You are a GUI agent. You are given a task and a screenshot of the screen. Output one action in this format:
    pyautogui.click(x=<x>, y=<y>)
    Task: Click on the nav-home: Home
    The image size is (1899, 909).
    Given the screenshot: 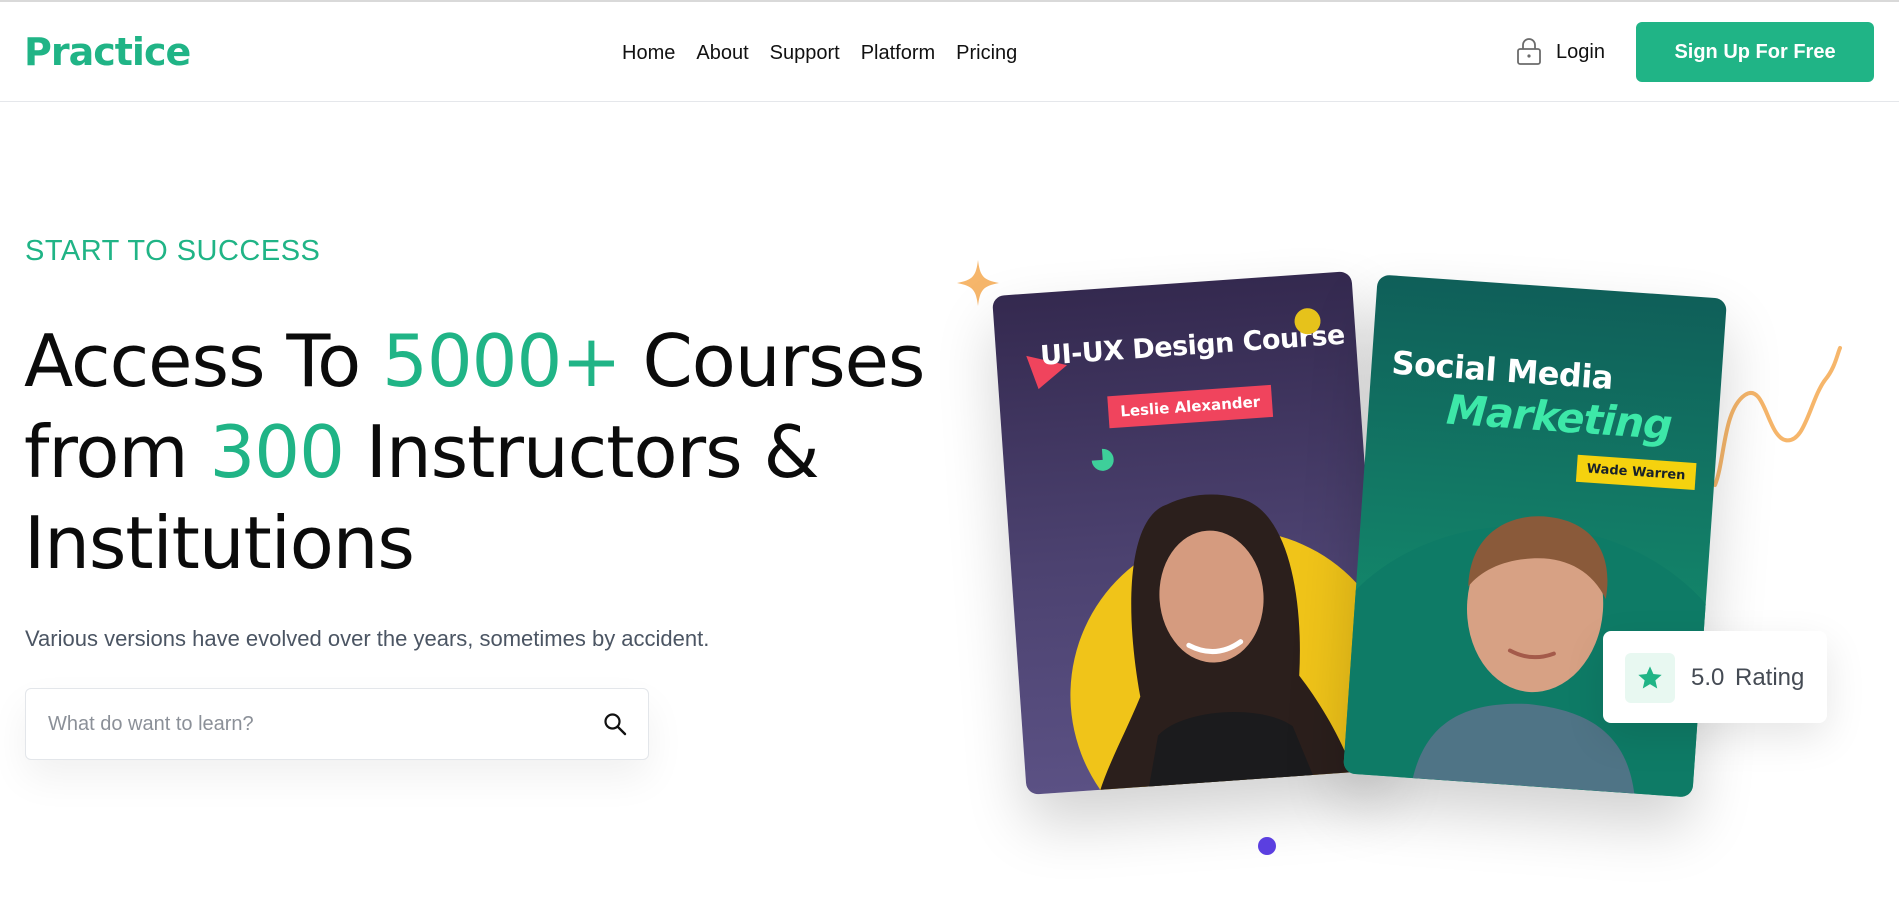 What is the action you would take?
    pyautogui.click(x=648, y=53)
    